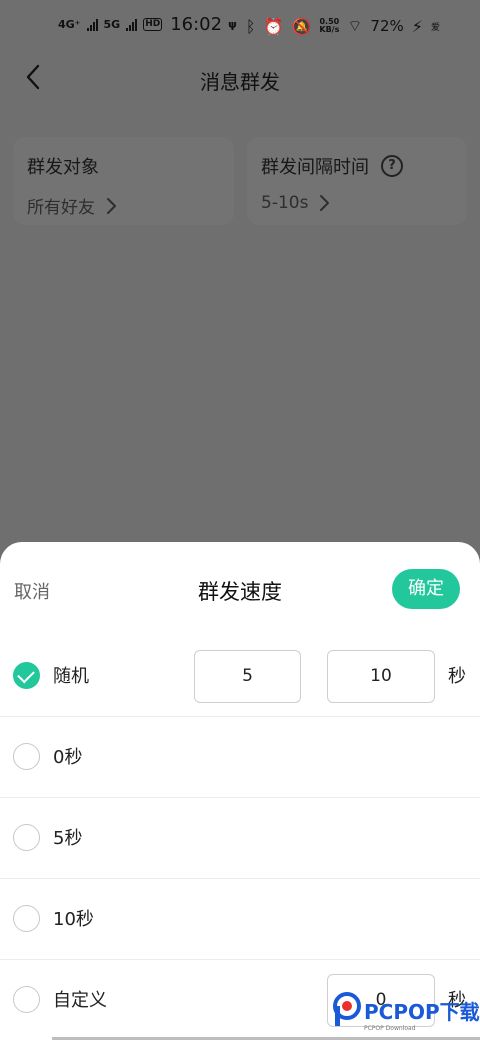 The width and height of the screenshot is (480, 1040). I want to click on option-0s: 0秒, so click(240, 757).